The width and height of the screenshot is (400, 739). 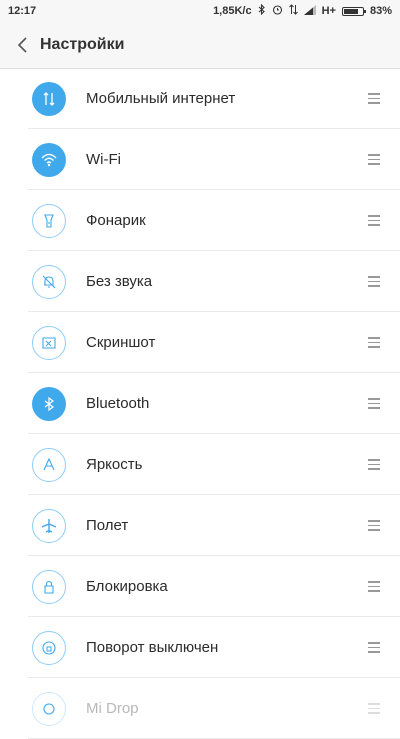 I want to click on airplane-icon, so click(x=49, y=525).